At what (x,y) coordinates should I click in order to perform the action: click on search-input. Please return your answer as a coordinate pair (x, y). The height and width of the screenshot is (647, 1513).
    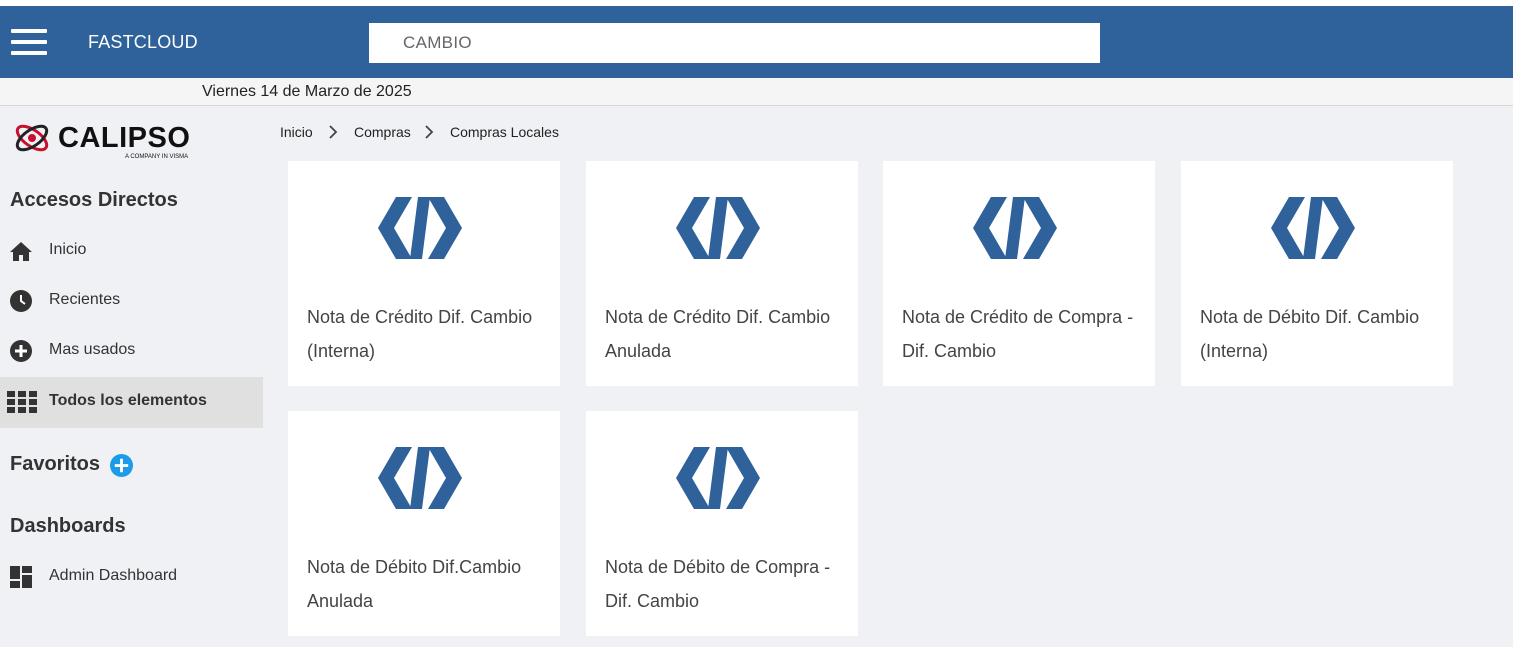
    Looking at the image, I should click on (734, 43).